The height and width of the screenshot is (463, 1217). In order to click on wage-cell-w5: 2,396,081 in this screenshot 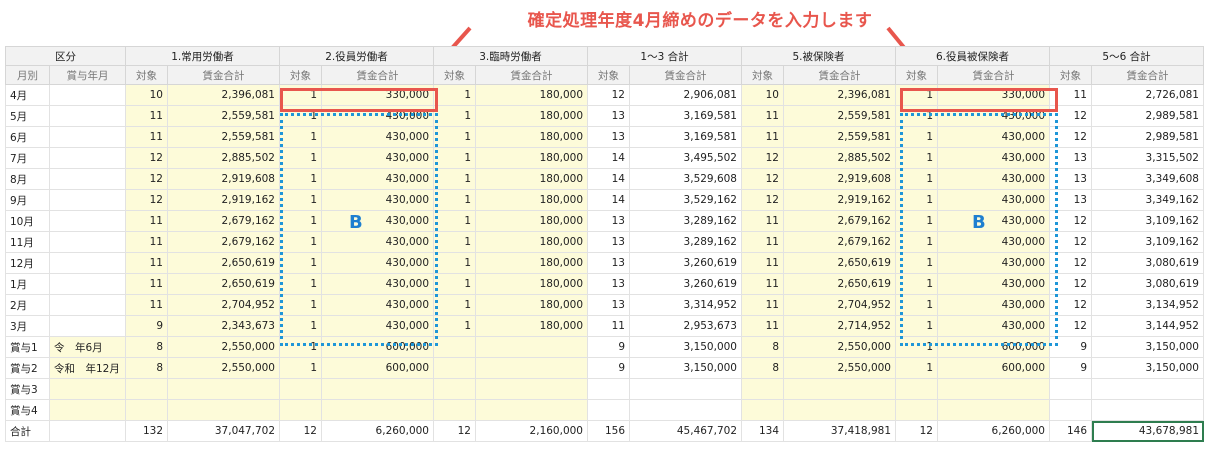, I will do `click(839, 95)`.